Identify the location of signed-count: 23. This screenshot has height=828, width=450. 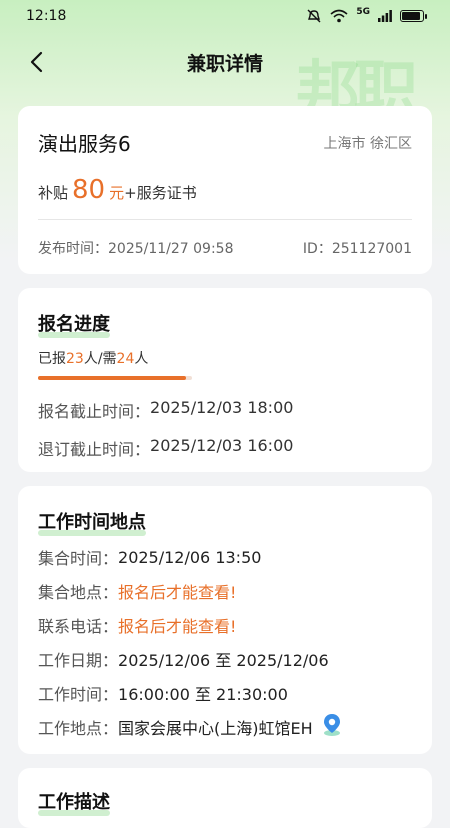
(75, 359).